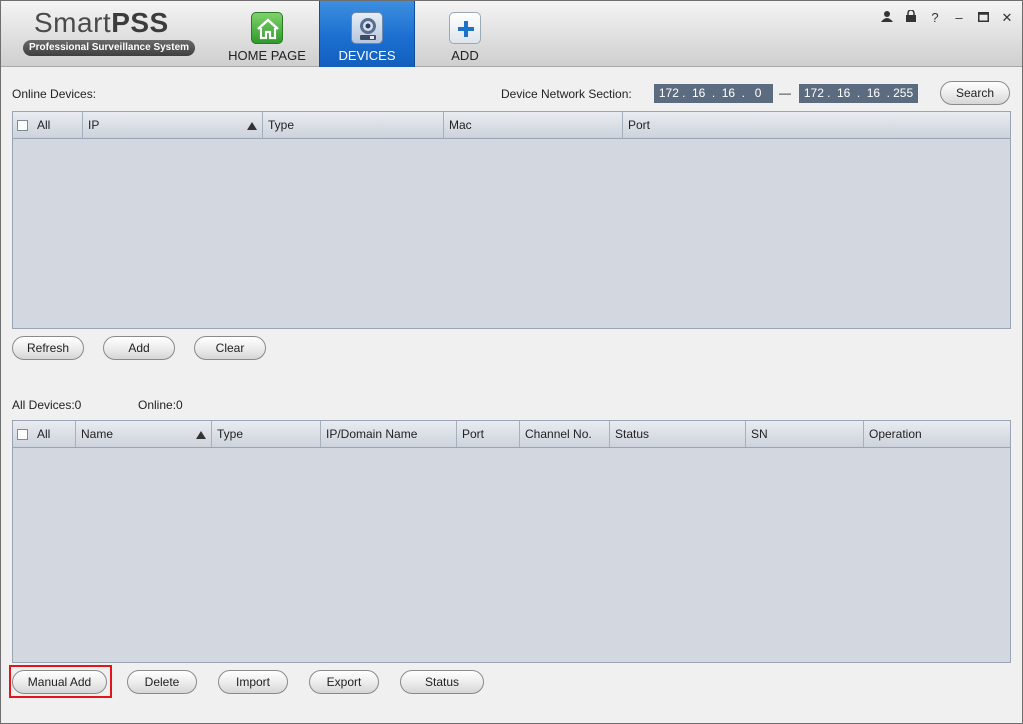  Describe the element at coordinates (911, 17) in the screenshot. I see `lock-icon` at that location.